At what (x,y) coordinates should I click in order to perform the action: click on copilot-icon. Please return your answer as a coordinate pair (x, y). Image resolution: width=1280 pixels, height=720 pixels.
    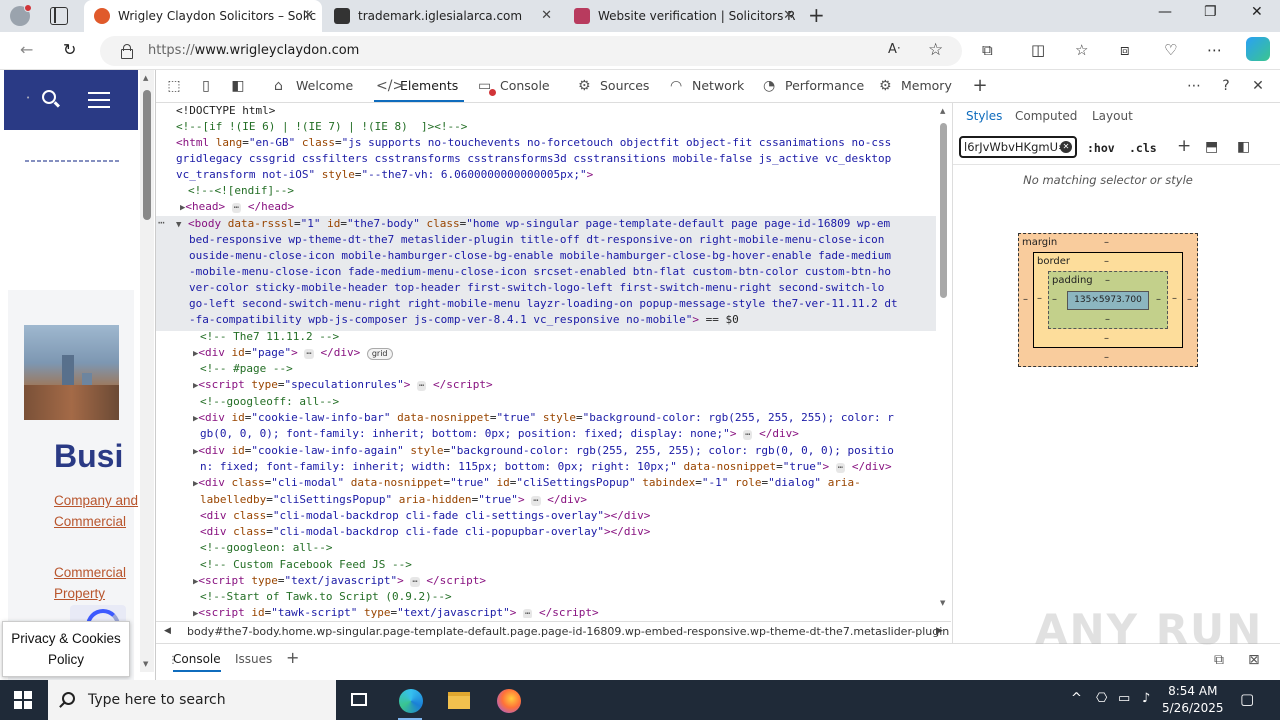
    Looking at the image, I should click on (1258, 49).